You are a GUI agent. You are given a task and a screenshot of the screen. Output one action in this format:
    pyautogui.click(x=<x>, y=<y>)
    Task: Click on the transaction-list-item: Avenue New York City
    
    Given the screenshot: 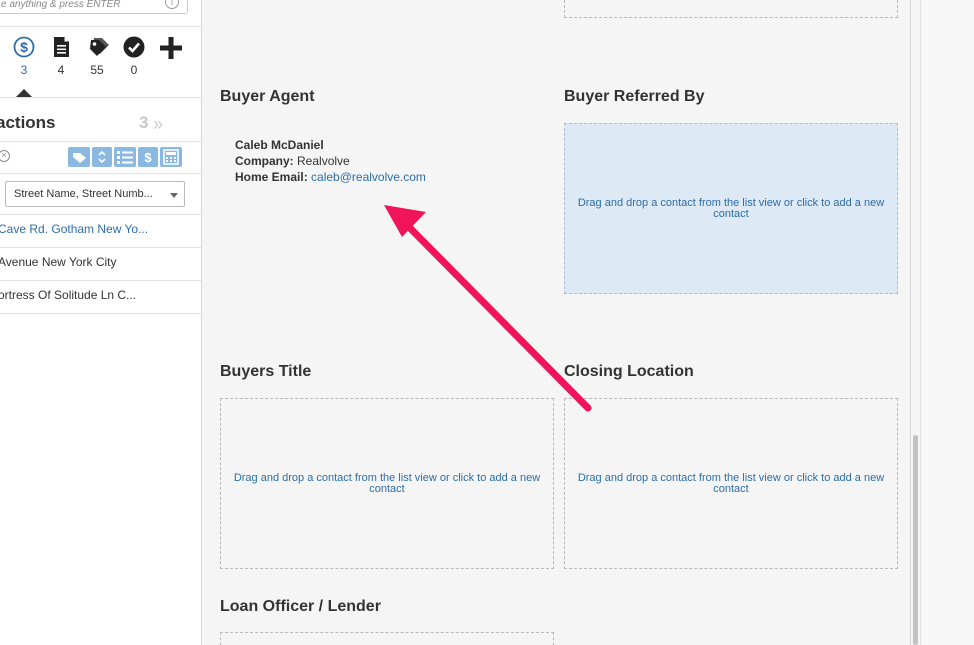 What is the action you would take?
    pyautogui.click(x=100, y=264)
    